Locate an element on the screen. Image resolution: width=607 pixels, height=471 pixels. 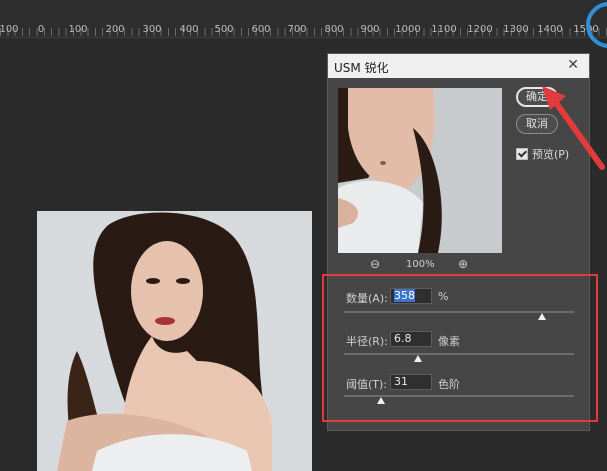
zoom-level: 100% is located at coordinates (420, 264).